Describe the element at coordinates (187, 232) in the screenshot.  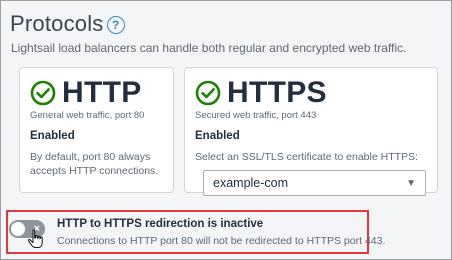
I see `redirection-highlight` at that location.